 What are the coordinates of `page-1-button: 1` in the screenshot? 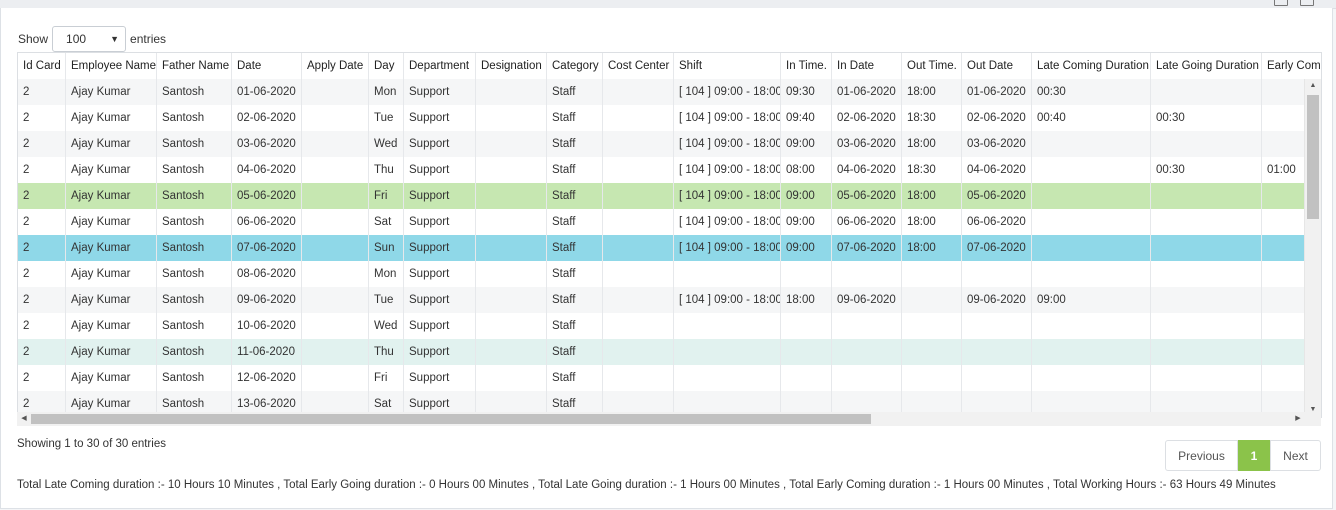 It's located at (1254, 455).